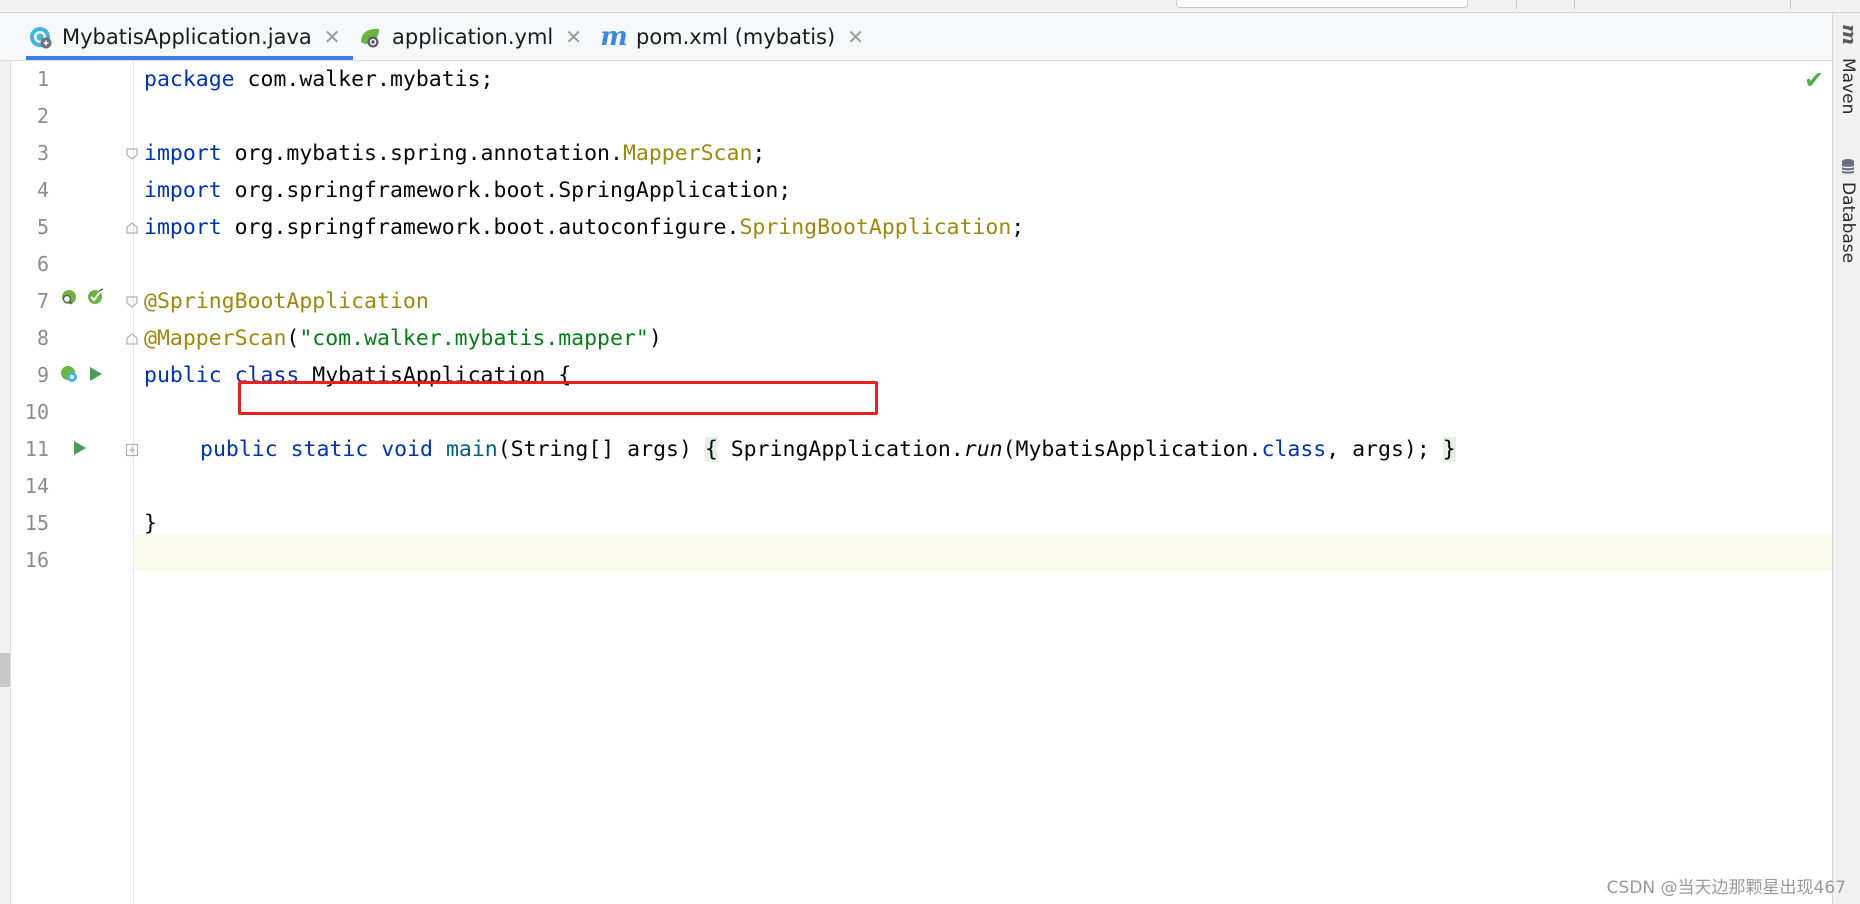  Describe the element at coordinates (42, 227) in the screenshot. I see `line-number: 5` at that location.